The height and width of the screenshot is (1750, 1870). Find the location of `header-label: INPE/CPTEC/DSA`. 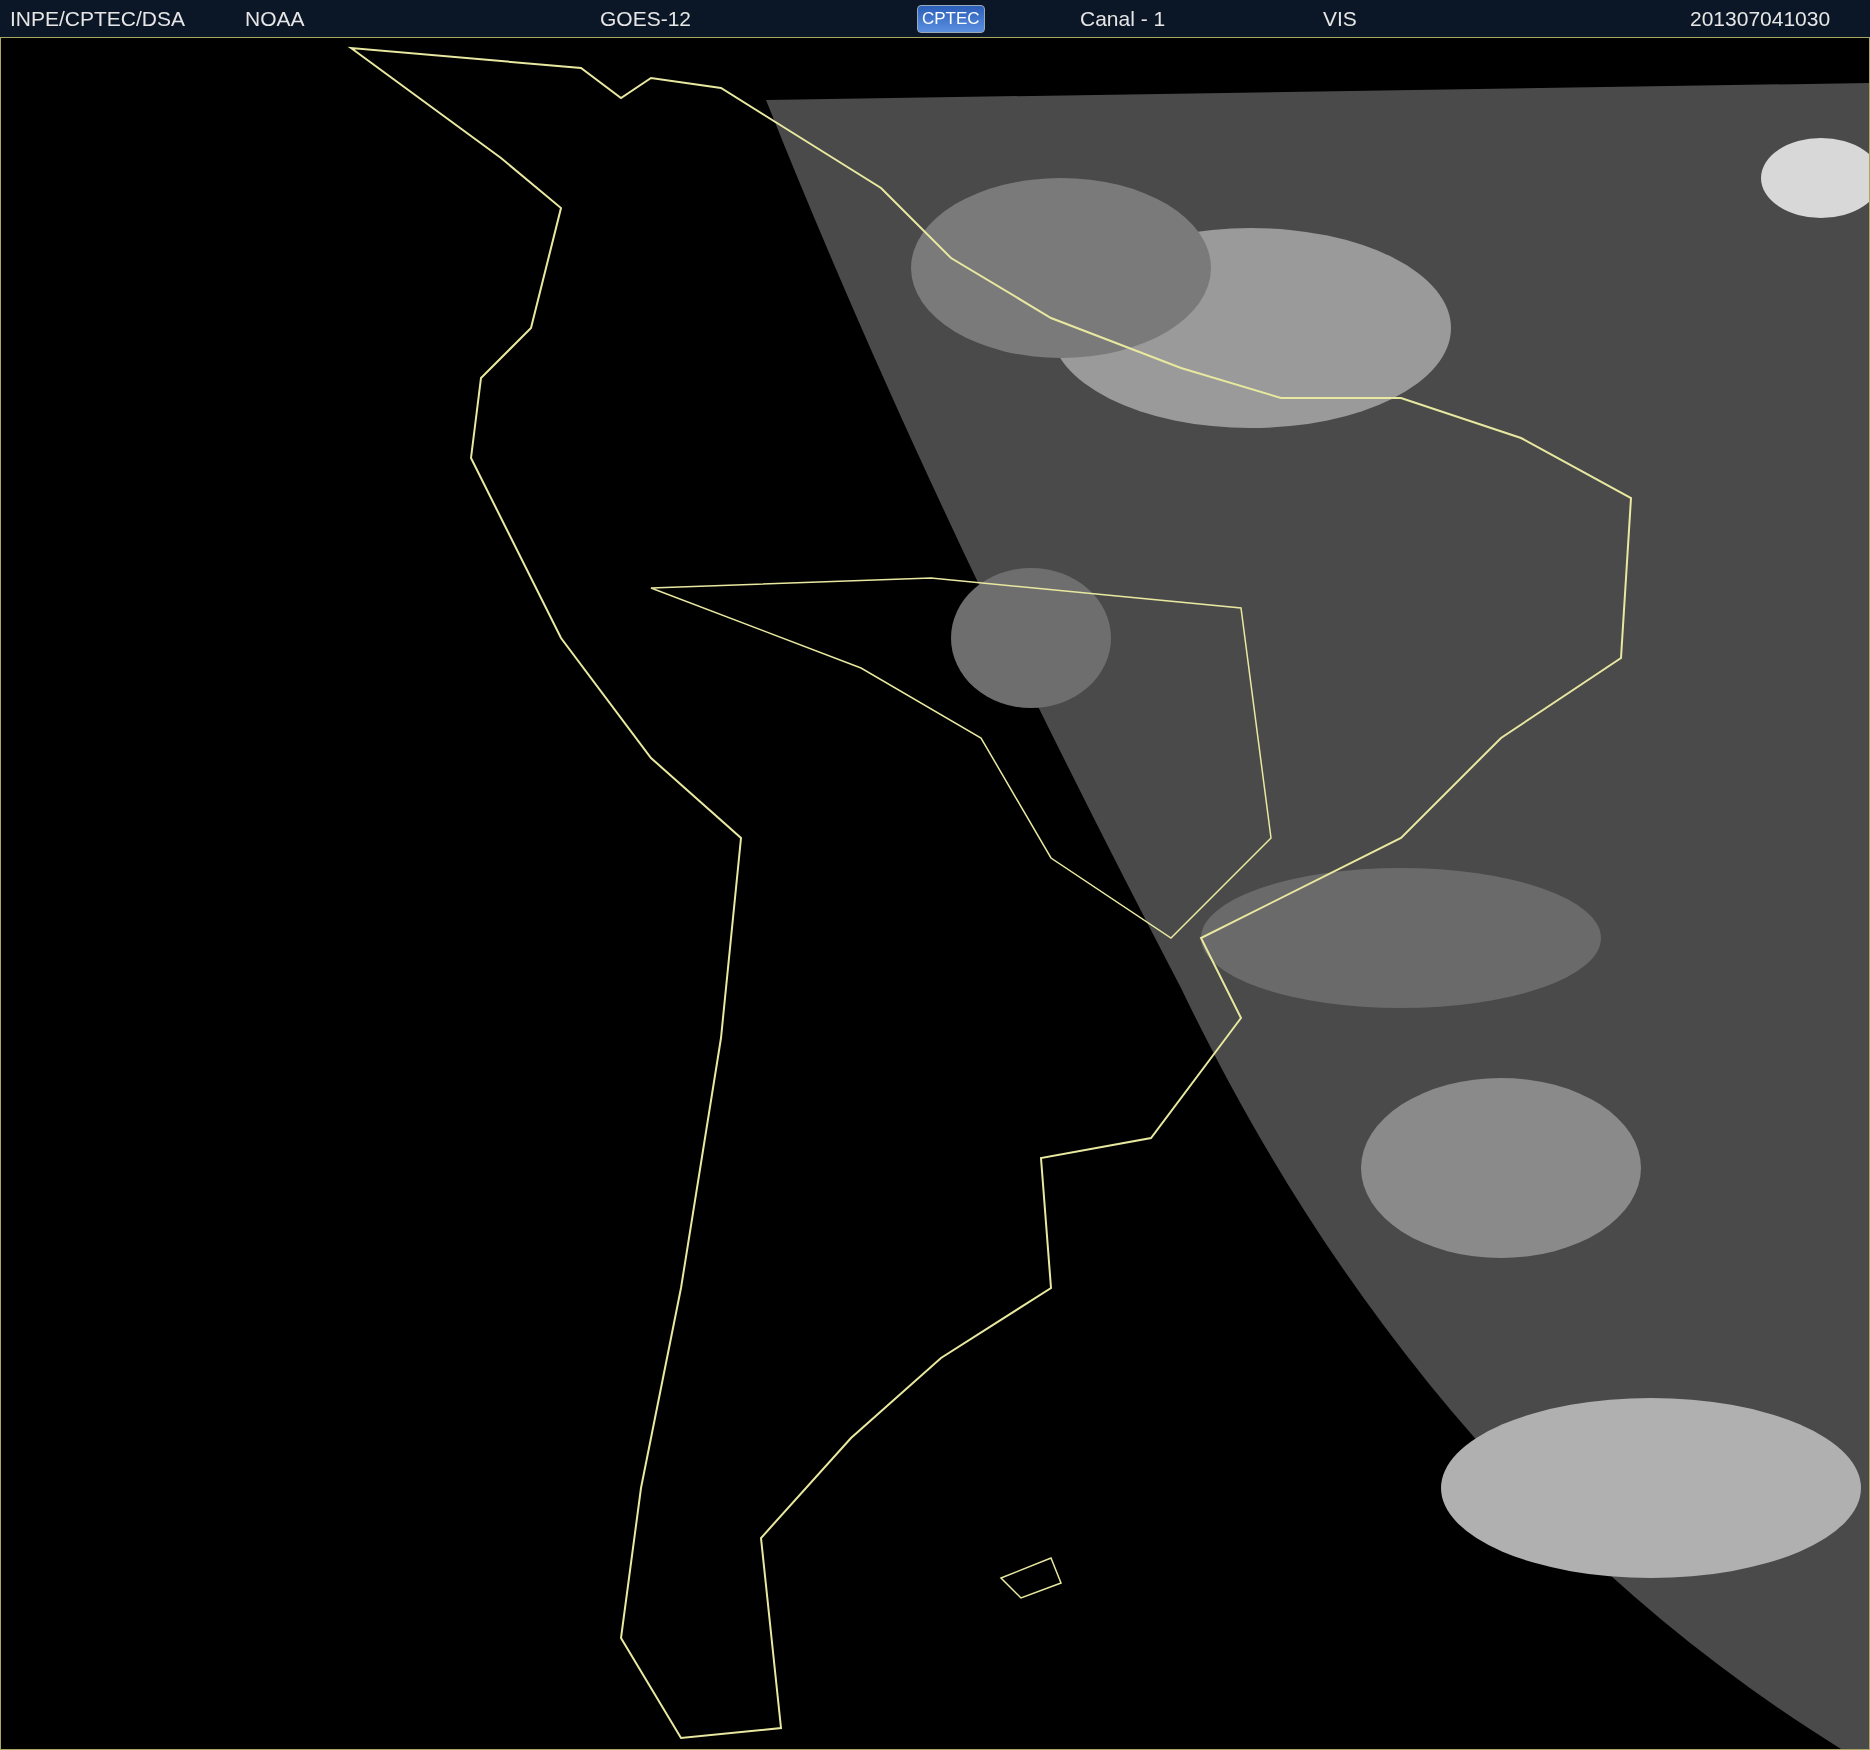

header-label: INPE/CPTEC/DSA is located at coordinates (98, 18).